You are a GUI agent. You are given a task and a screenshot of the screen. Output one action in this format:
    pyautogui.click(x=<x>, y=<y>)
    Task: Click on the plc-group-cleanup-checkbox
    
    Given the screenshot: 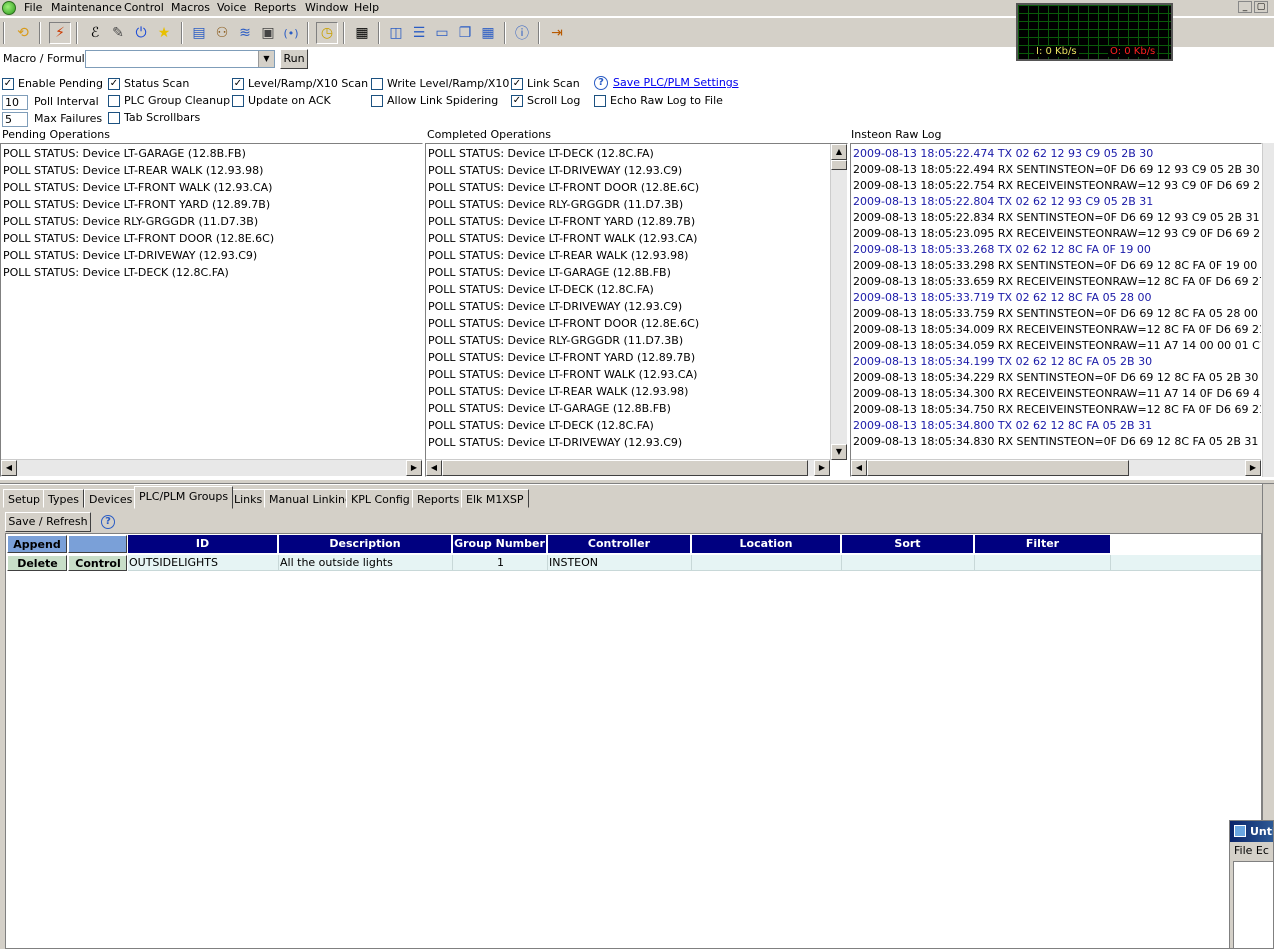 What is the action you would take?
    pyautogui.click(x=114, y=101)
    